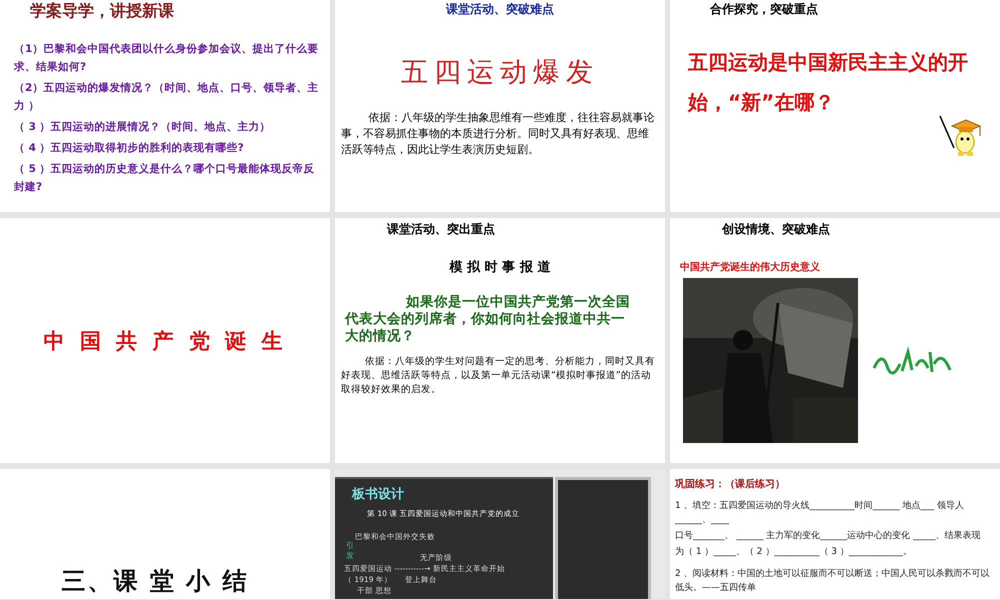 Image resolution: width=1000 pixels, height=600 pixels. I want to click on question-text: （ 4 ）五四运动取得初步的胜利的表现有哪些?, so click(129, 148).